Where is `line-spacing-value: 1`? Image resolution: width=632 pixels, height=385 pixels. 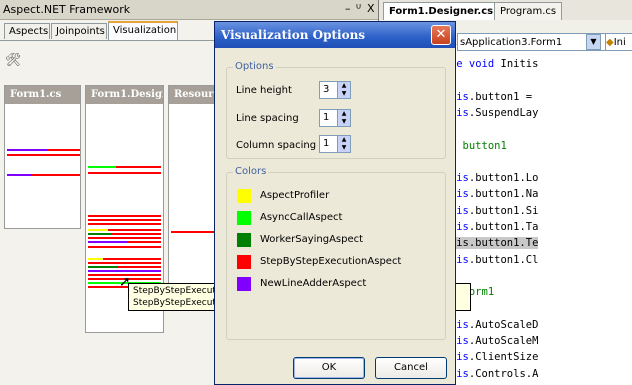
line-spacing-value: 1 is located at coordinates (326, 117).